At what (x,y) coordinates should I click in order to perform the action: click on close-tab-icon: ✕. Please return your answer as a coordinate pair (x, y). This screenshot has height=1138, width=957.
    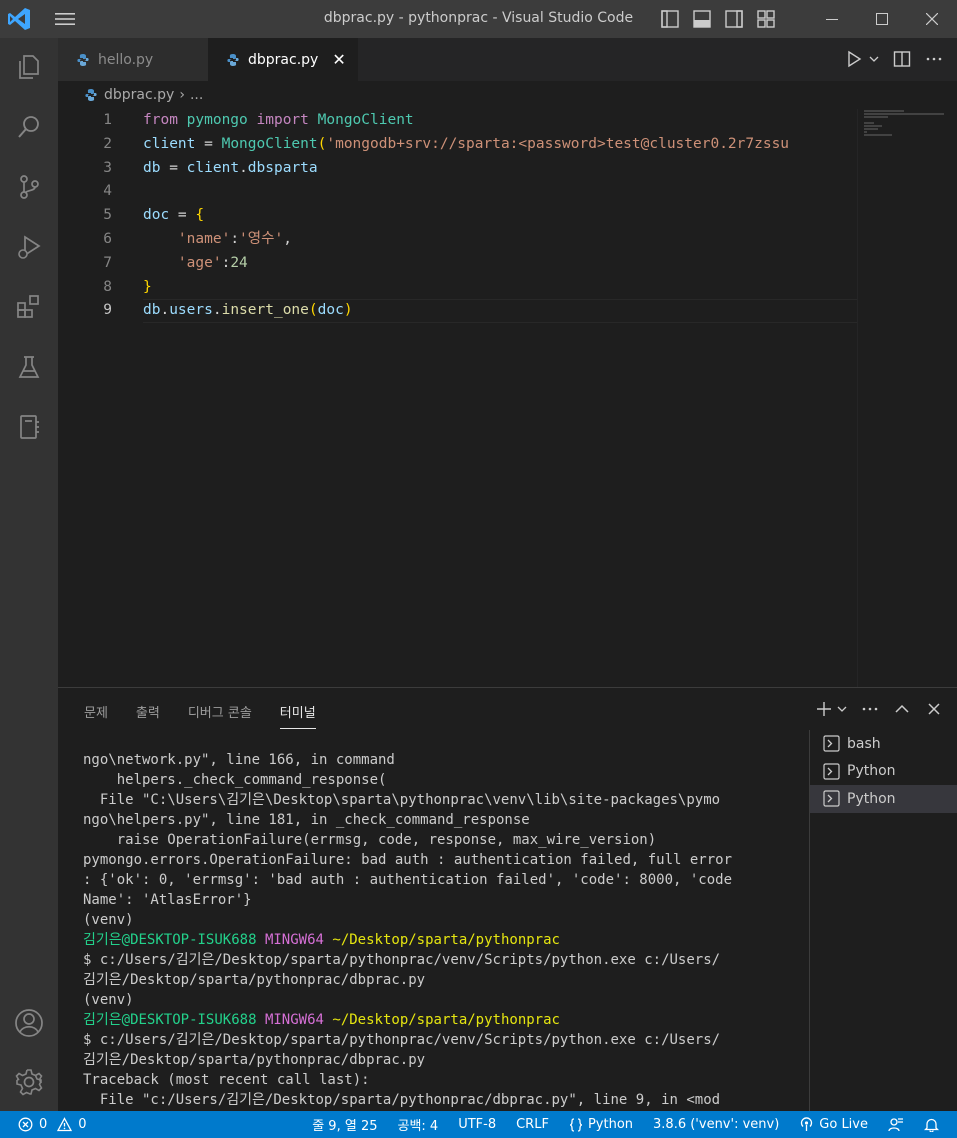
    Looking at the image, I should click on (338, 59).